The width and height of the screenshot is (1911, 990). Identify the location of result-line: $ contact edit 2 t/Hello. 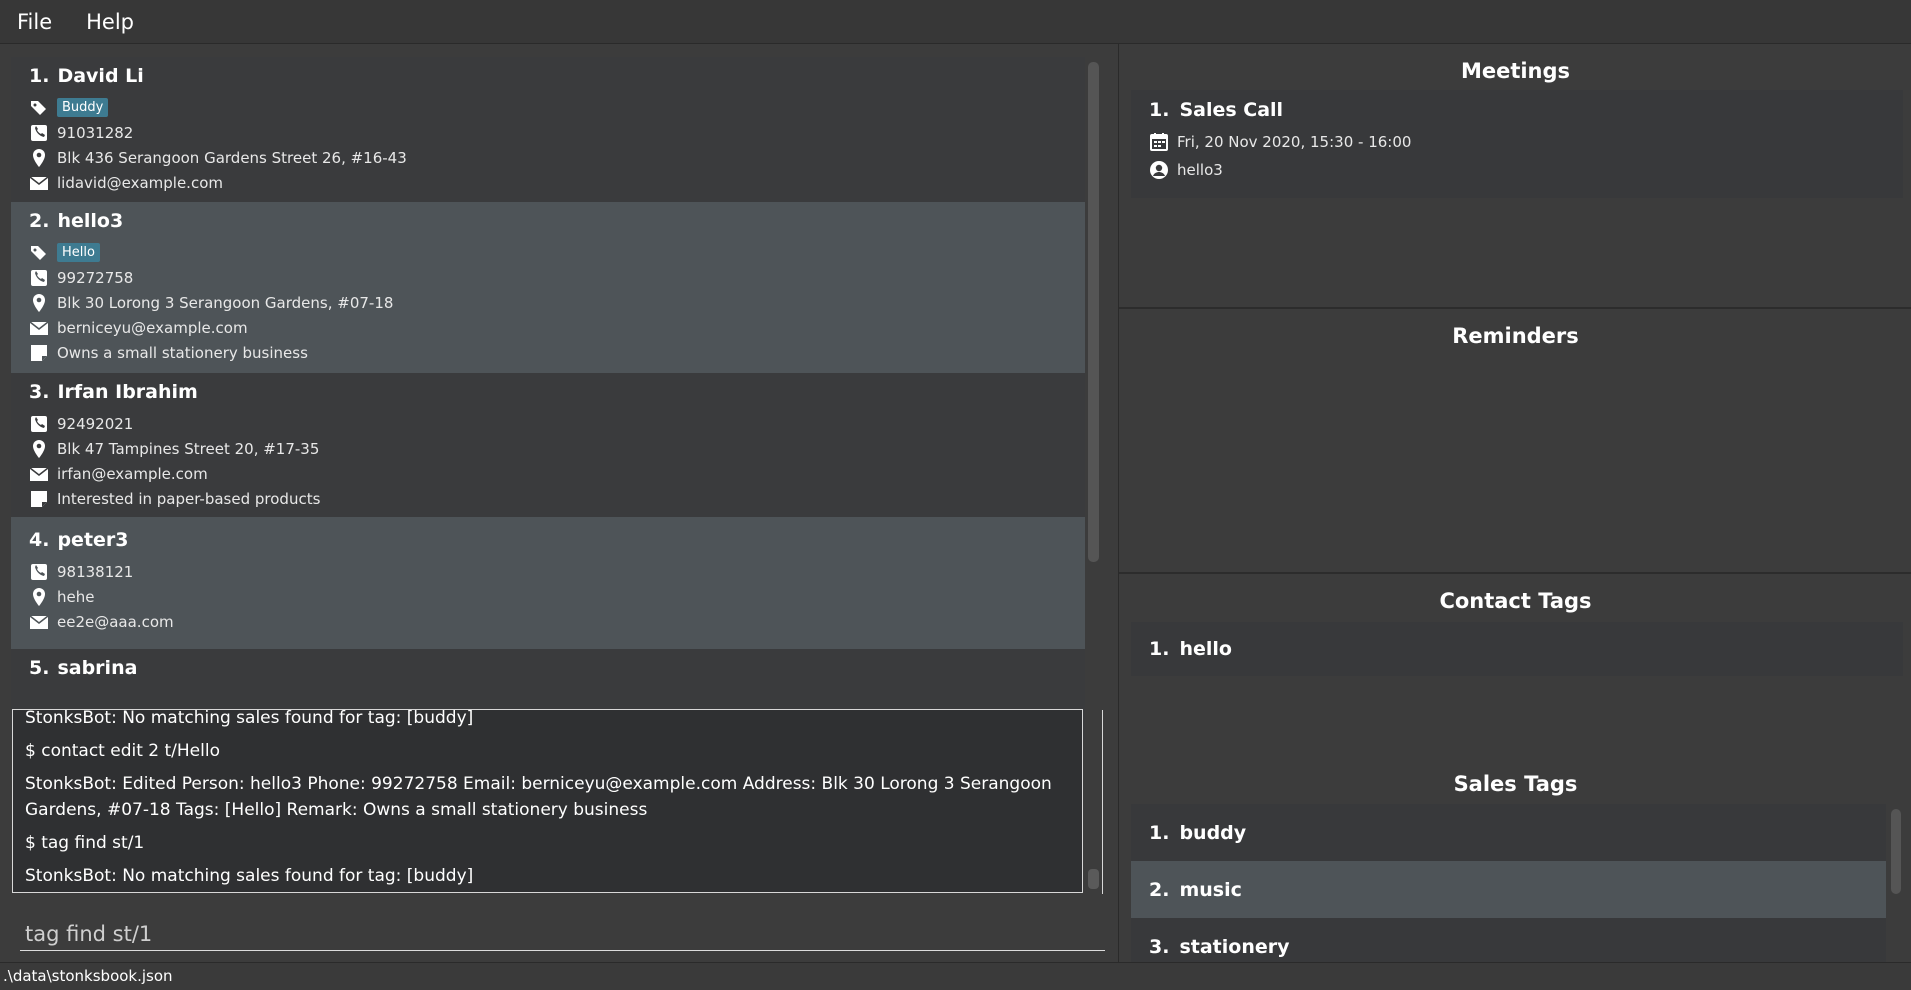
(122, 751).